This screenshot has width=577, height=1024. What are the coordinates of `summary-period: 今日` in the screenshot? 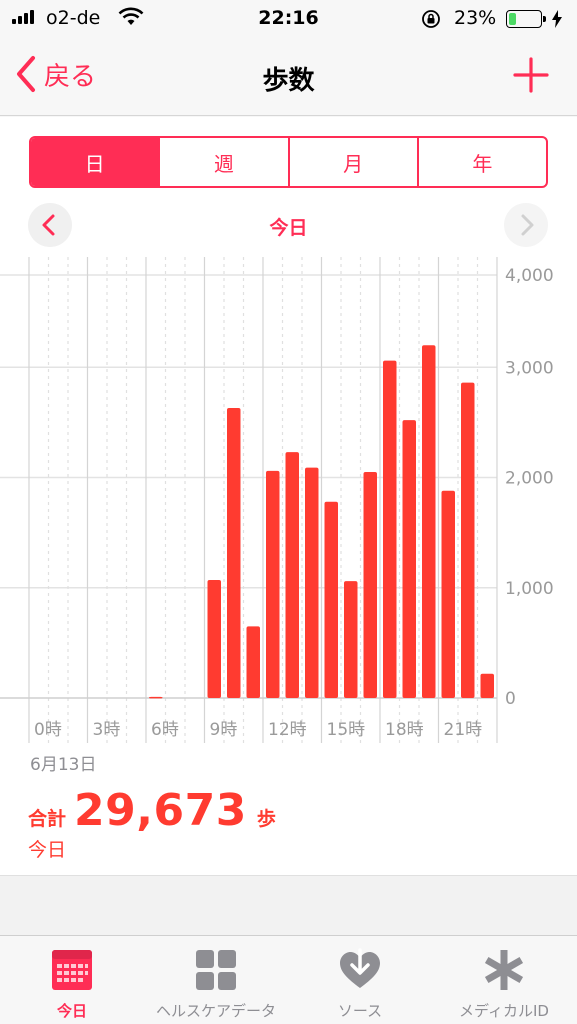 It's located at (47, 850).